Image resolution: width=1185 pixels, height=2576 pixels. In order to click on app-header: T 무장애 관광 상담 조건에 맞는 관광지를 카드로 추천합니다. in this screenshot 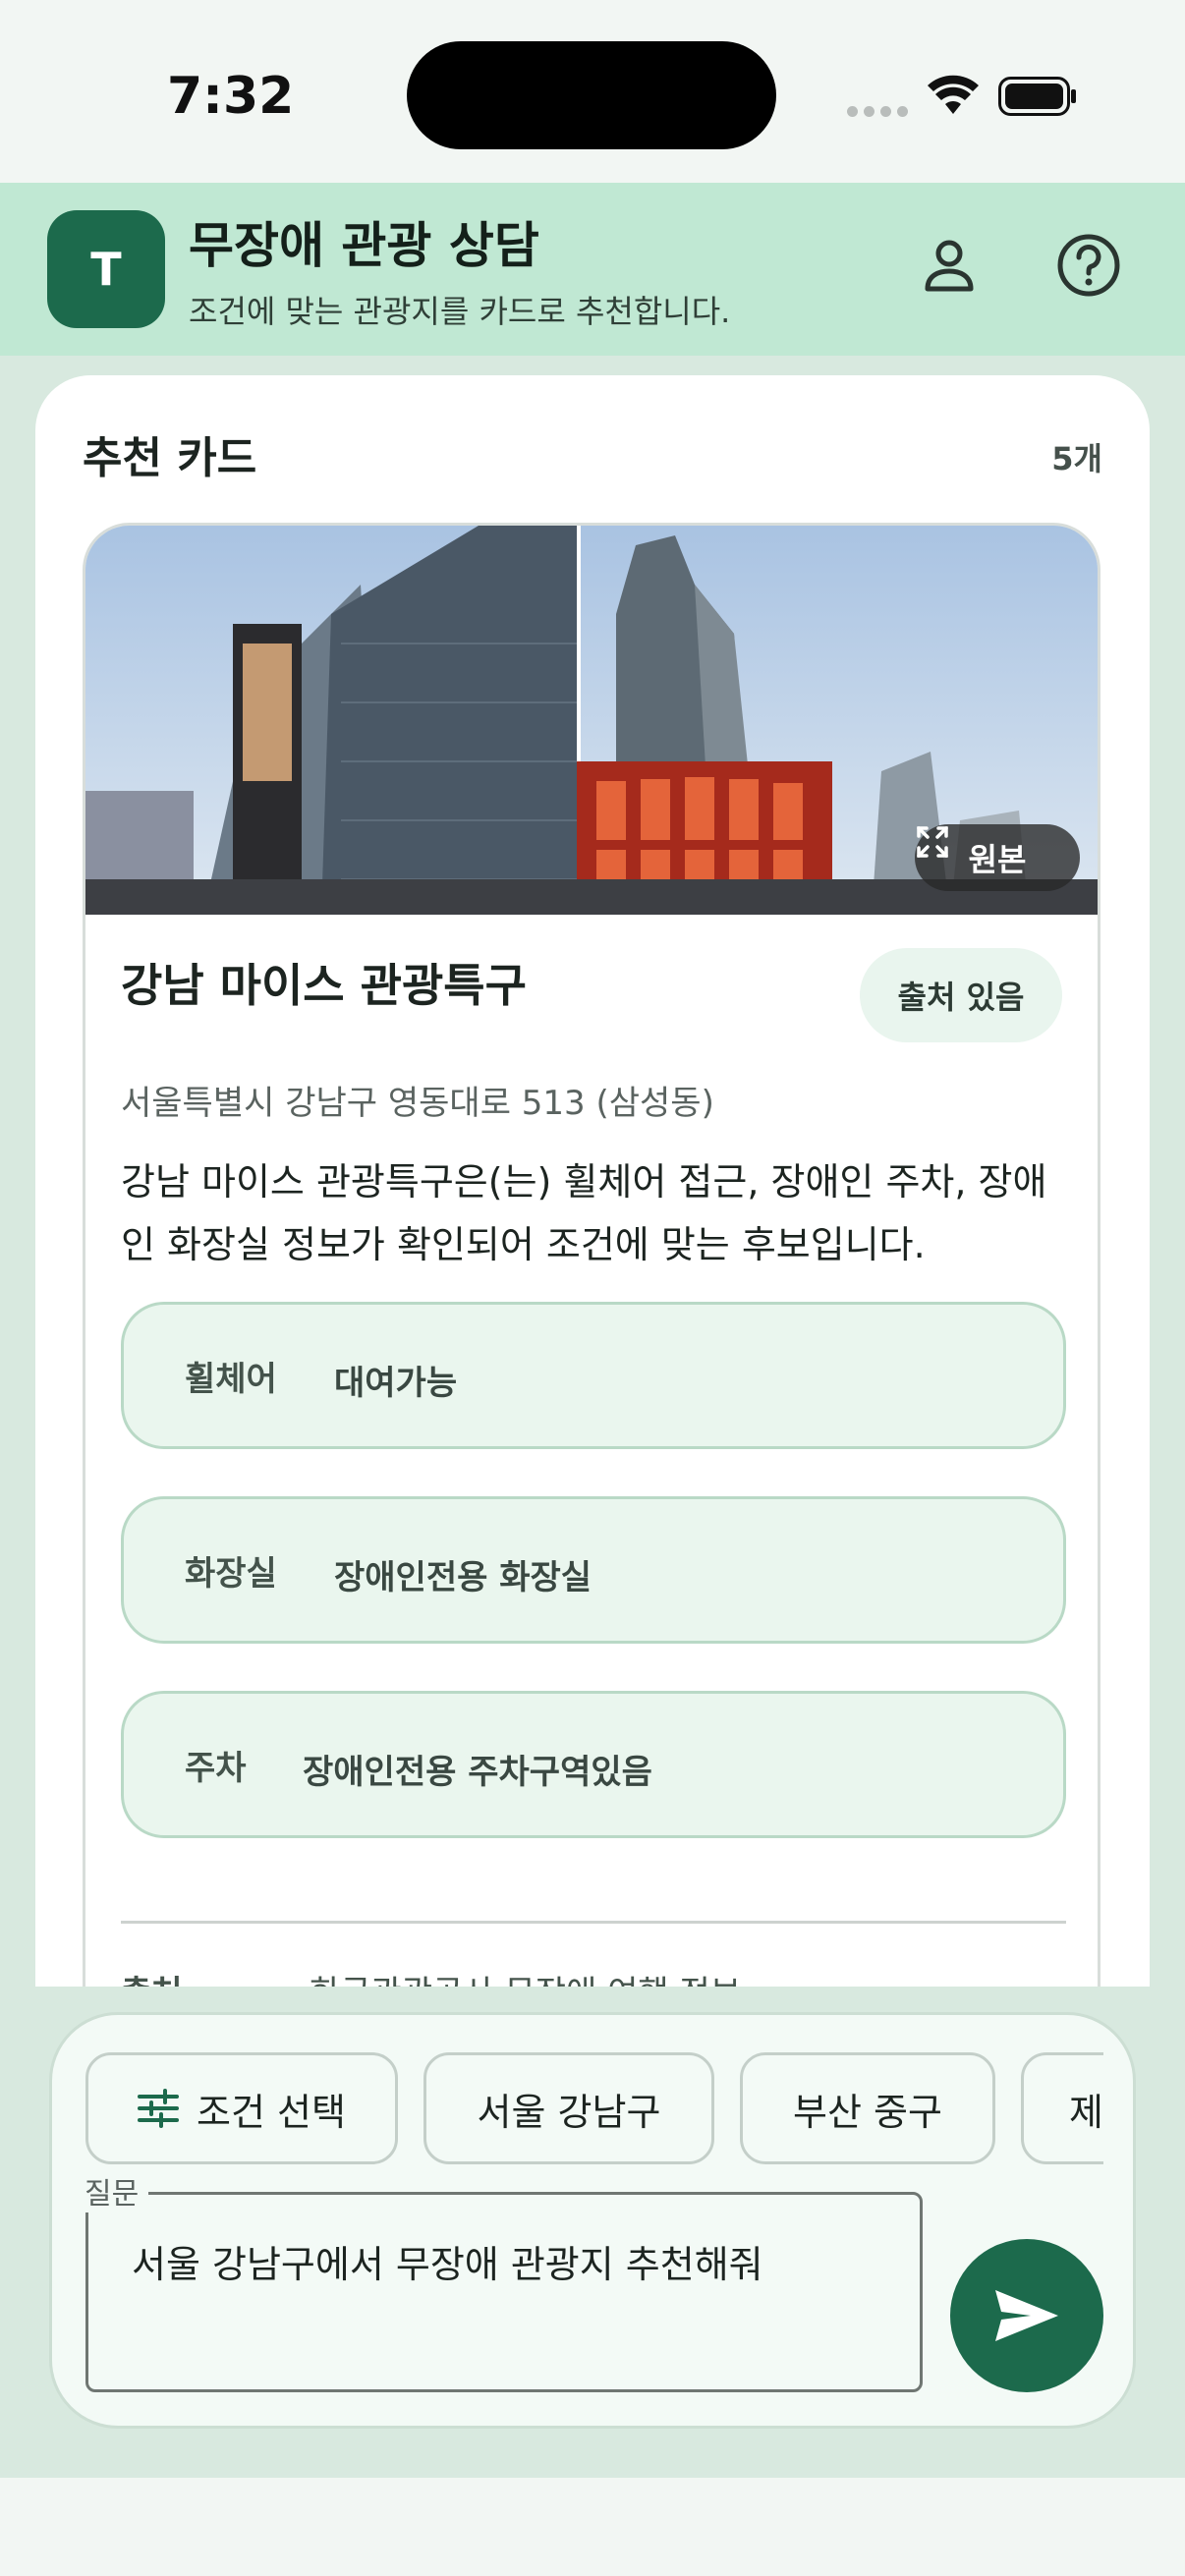, I will do `click(592, 269)`.